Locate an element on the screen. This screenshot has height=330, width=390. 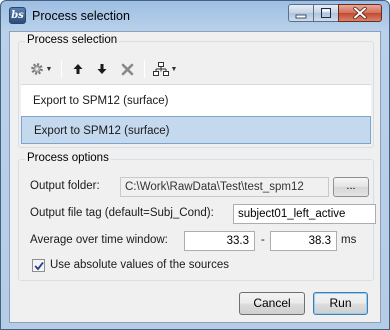
close-icon is located at coordinates (360, 13).